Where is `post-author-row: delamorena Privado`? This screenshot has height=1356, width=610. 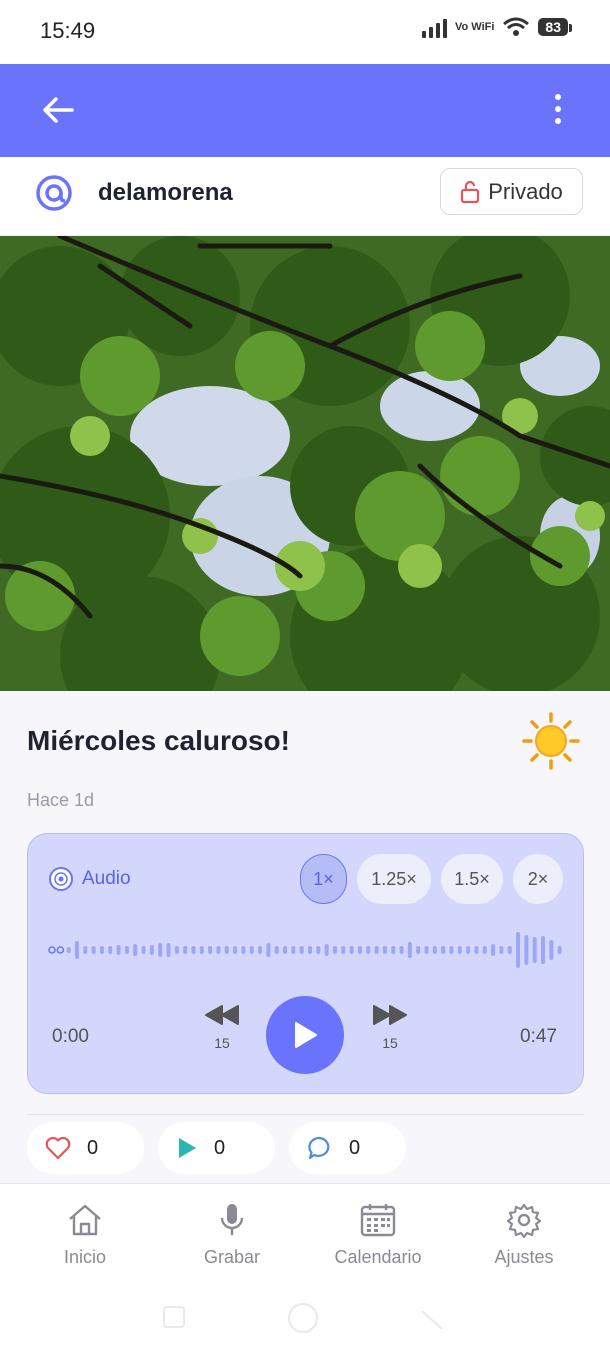
post-author-row: delamorena Privado is located at coordinates (305, 196).